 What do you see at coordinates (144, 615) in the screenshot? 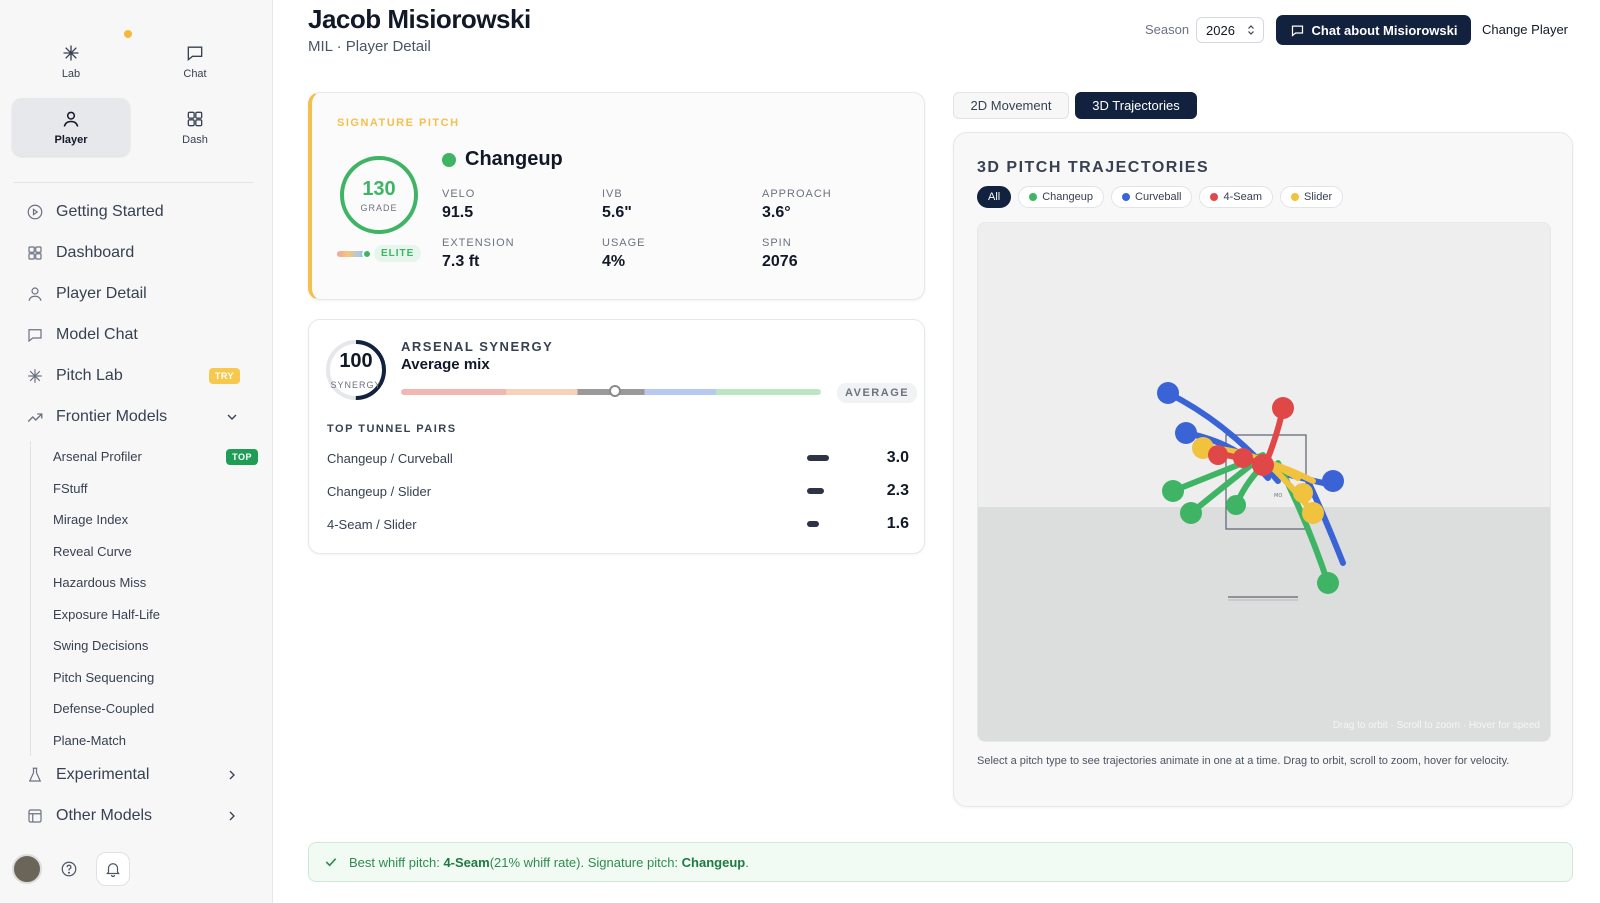
I see `sidebar-subitem-exposure-half-life: Exposure Half-Life` at bounding box center [144, 615].